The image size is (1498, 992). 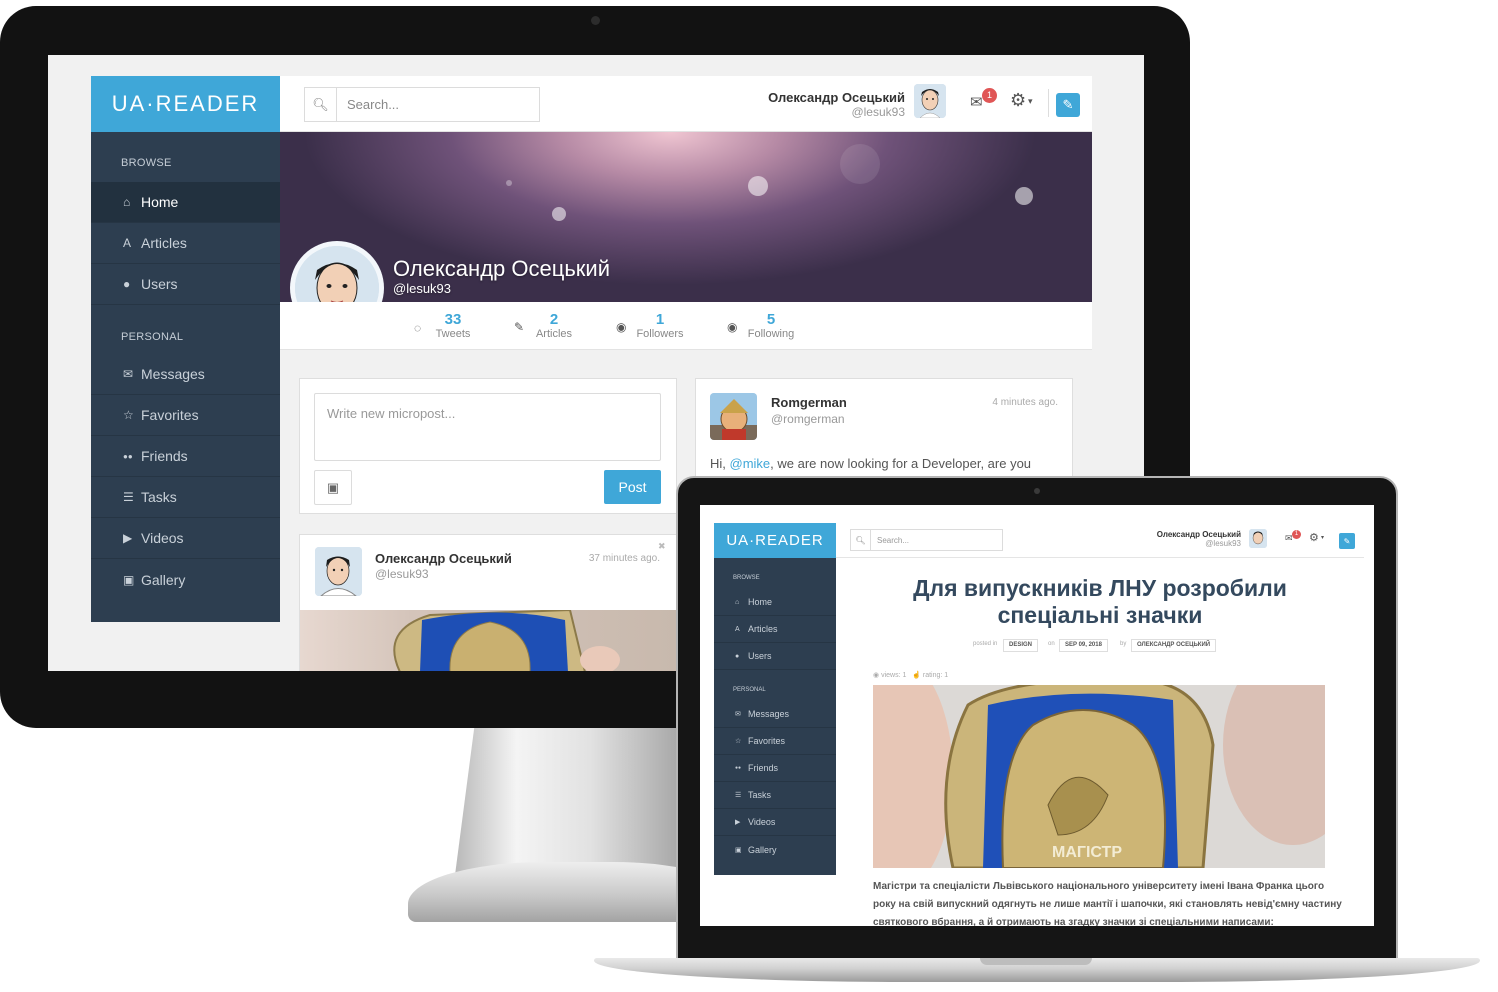 I want to click on sidebar-item-label: Home, so click(x=160, y=202).